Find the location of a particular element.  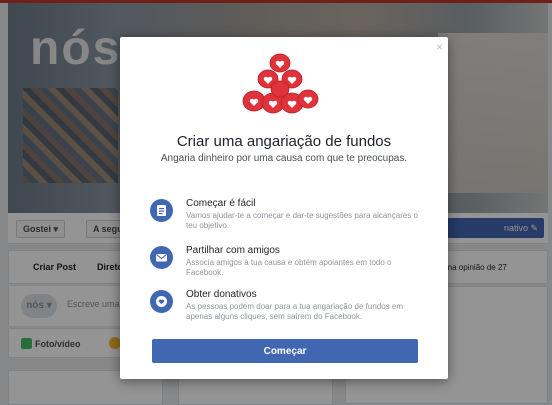

document-icon is located at coordinates (161, 210).